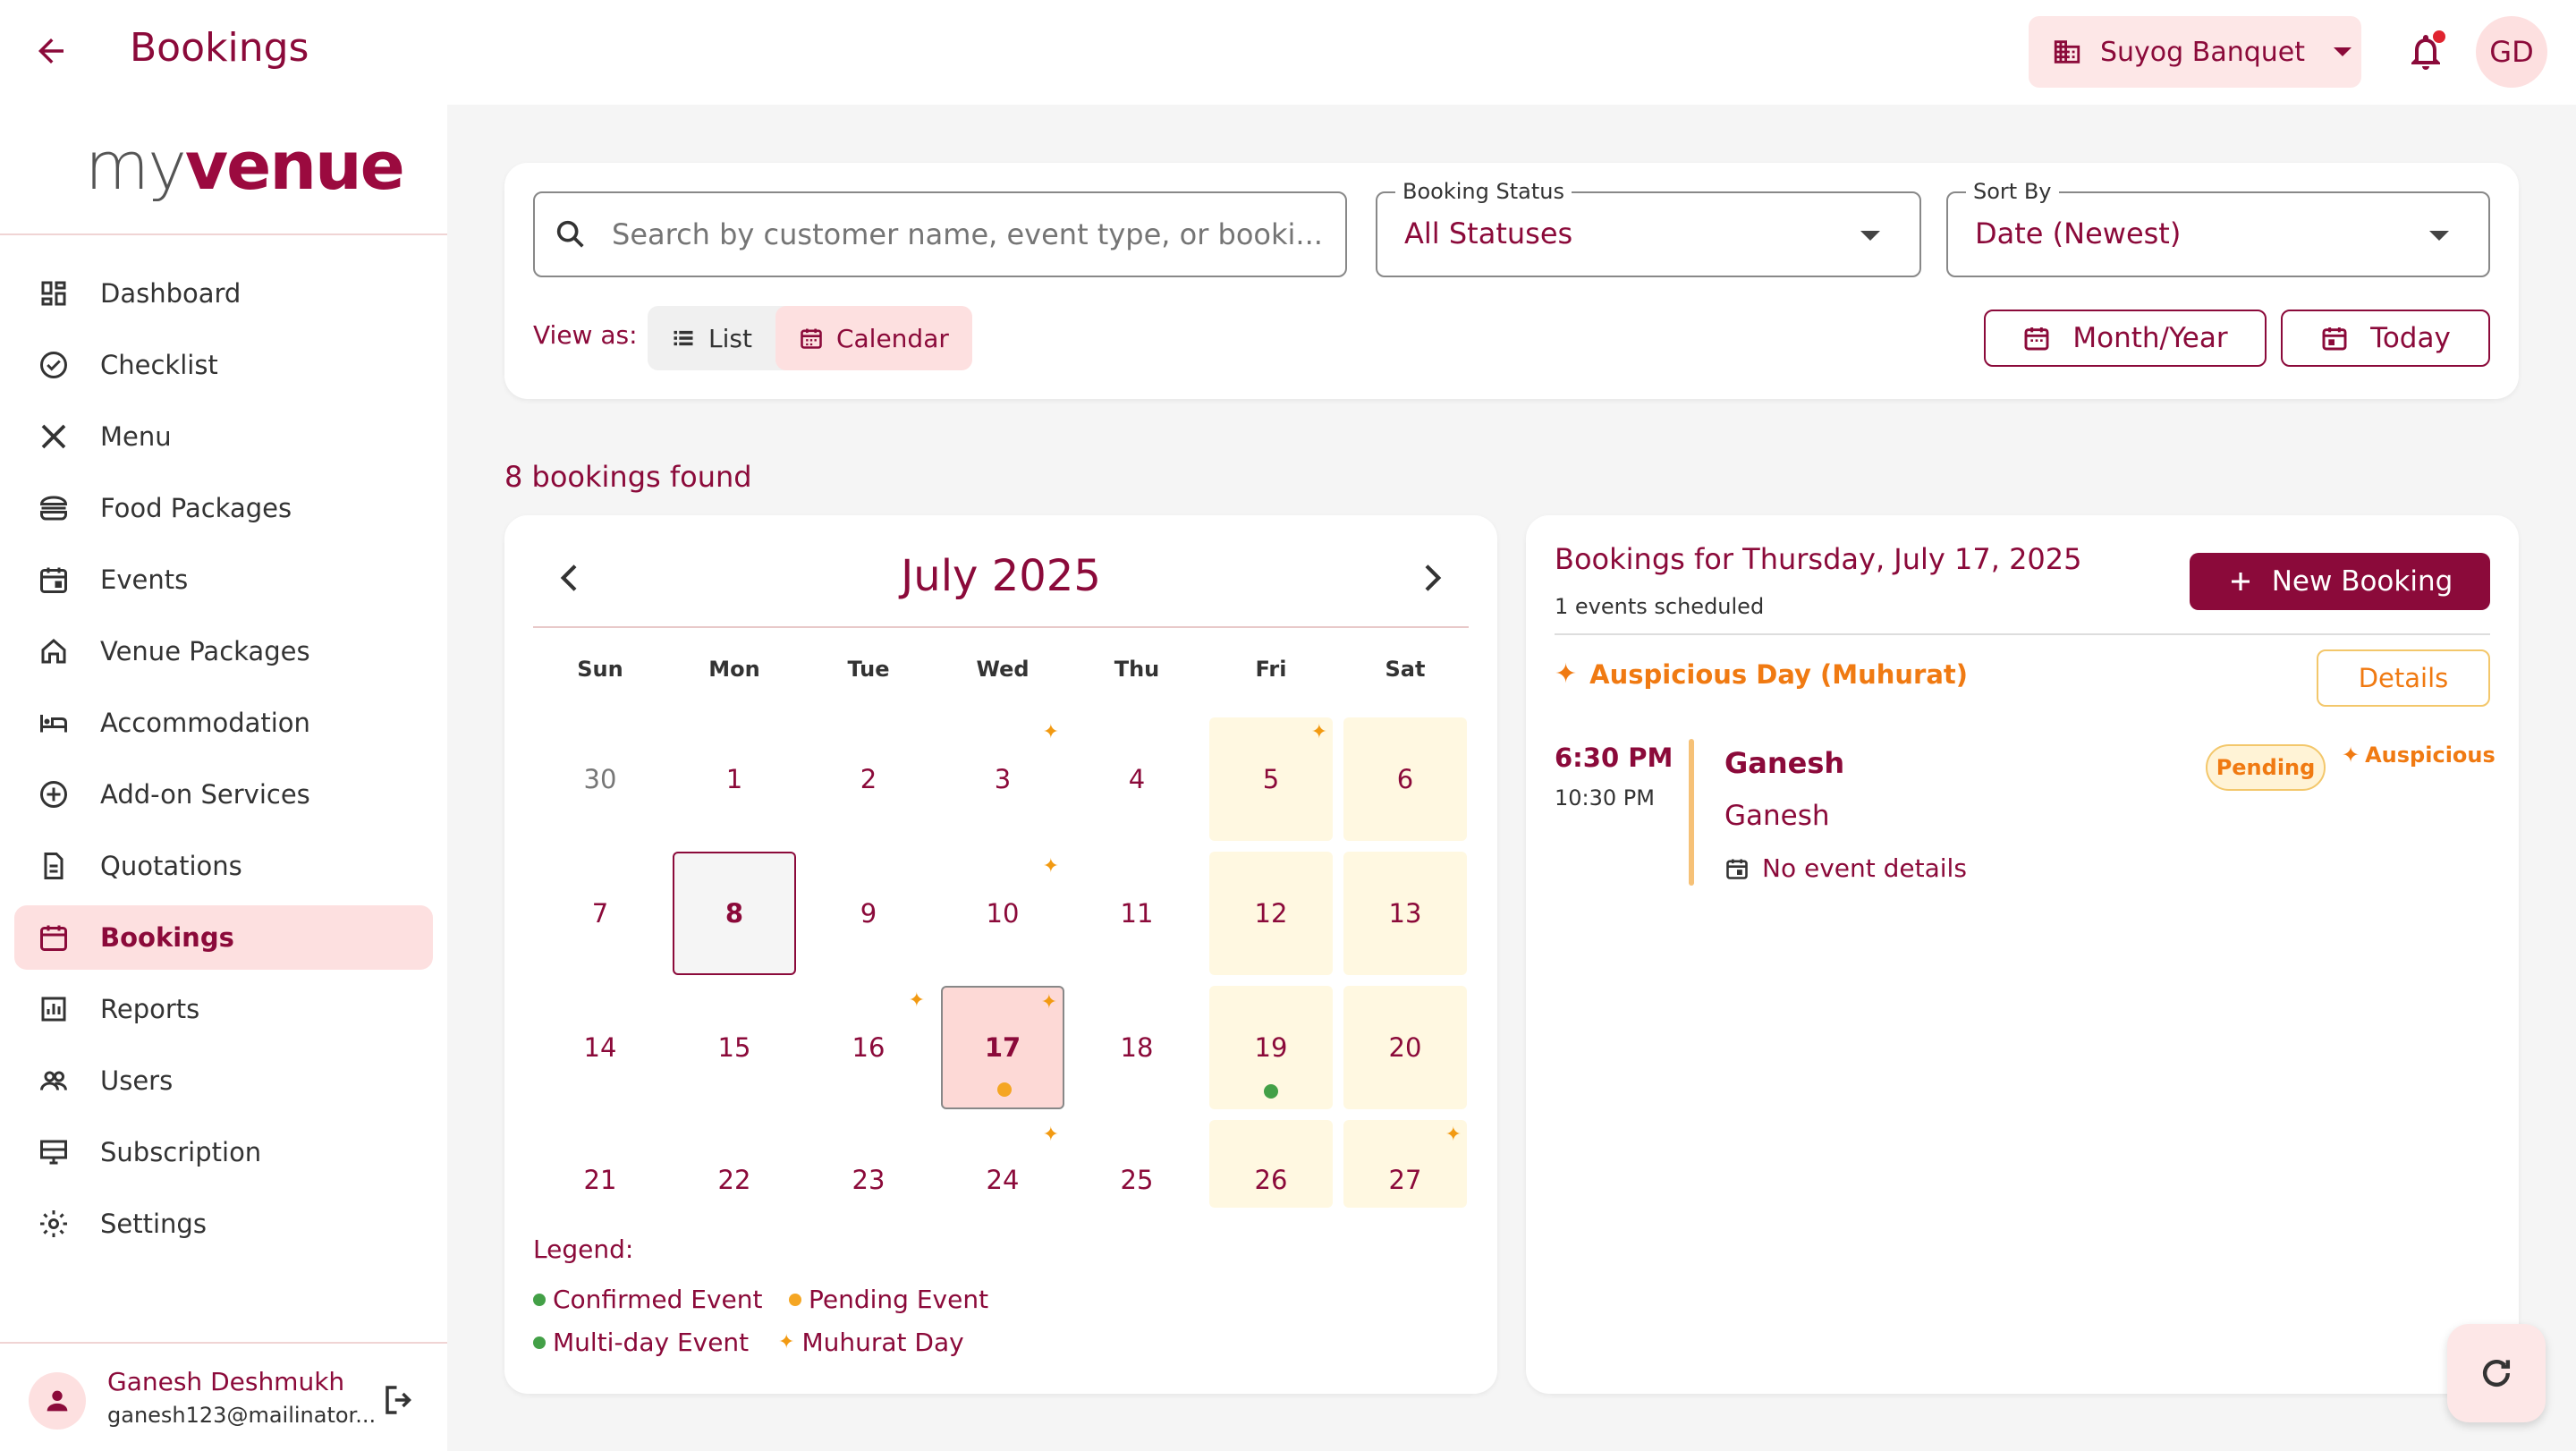 This screenshot has width=2576, height=1451. What do you see at coordinates (1137, 1047) in the screenshot?
I see `calendar-day-18: 18` at bounding box center [1137, 1047].